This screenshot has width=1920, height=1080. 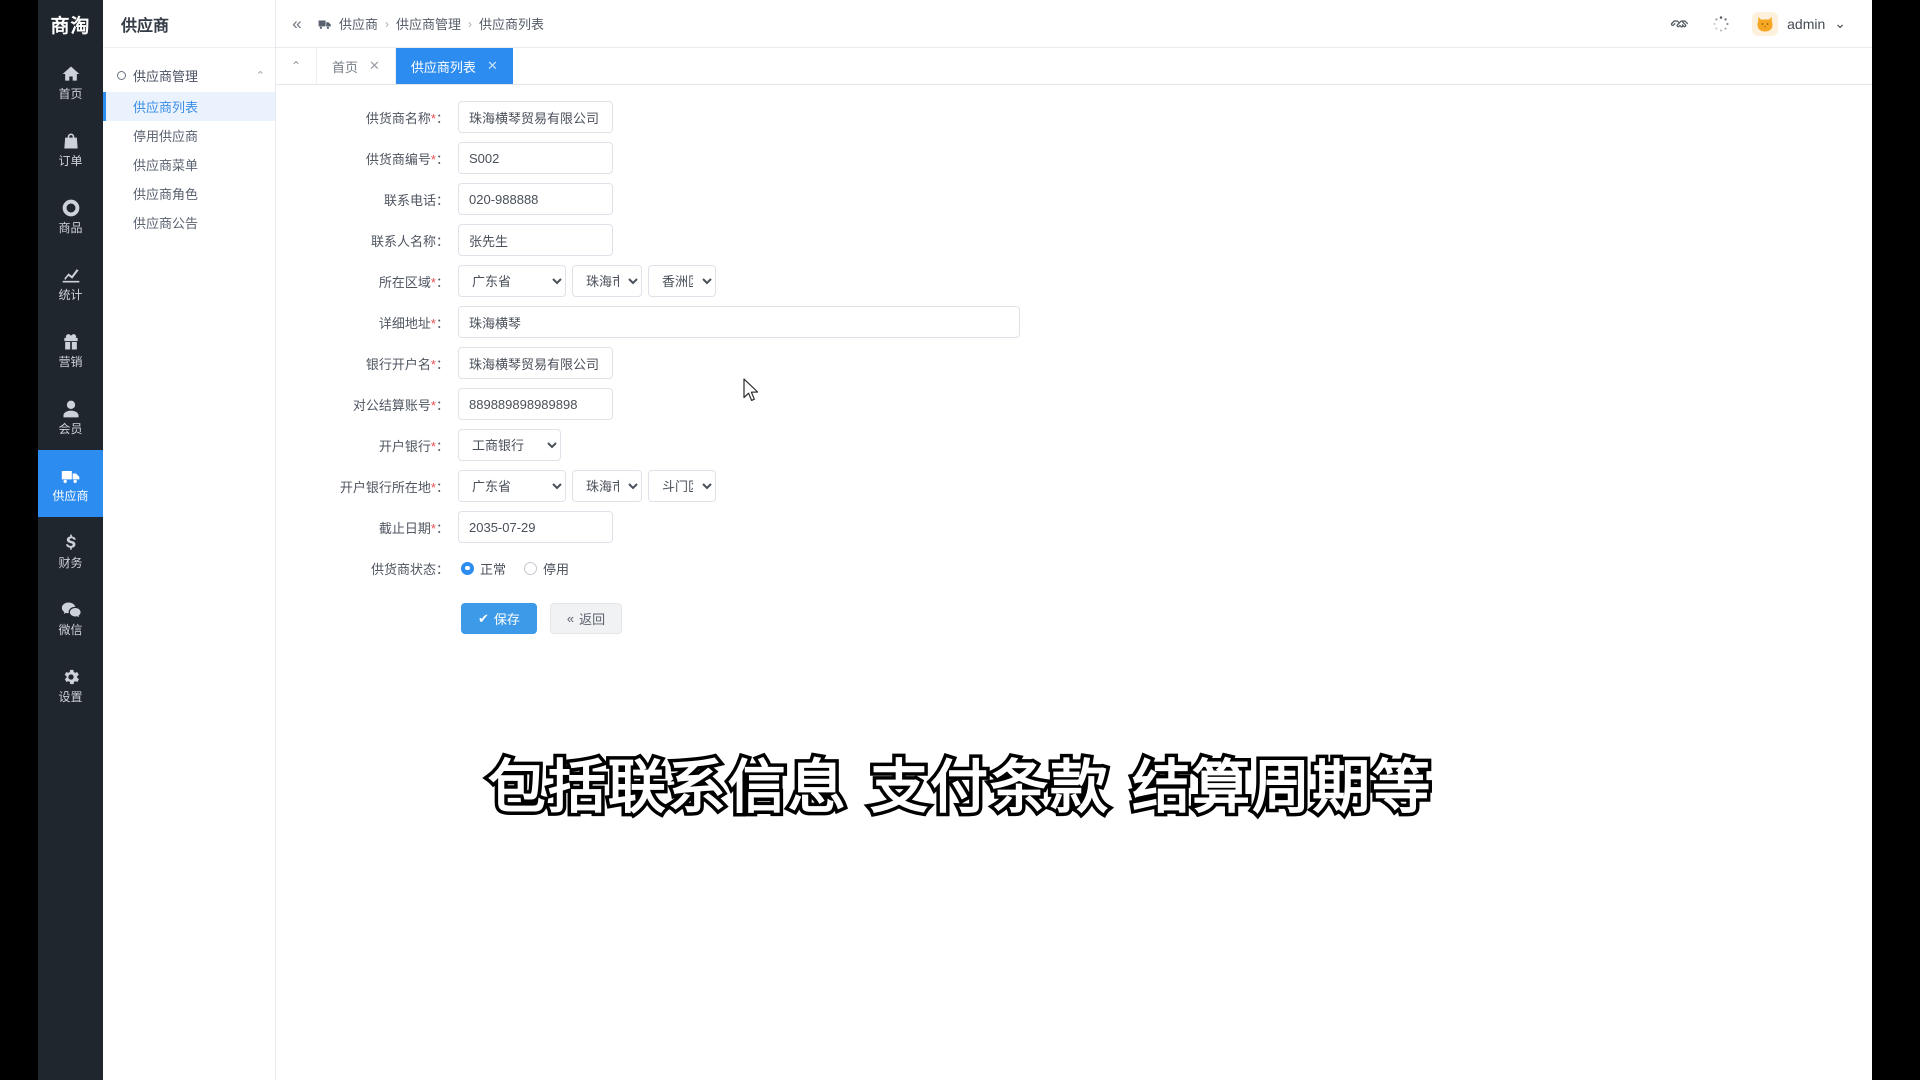 What do you see at coordinates (413, 446) in the screenshot?
I see `field-label: 开户银行*：` at bounding box center [413, 446].